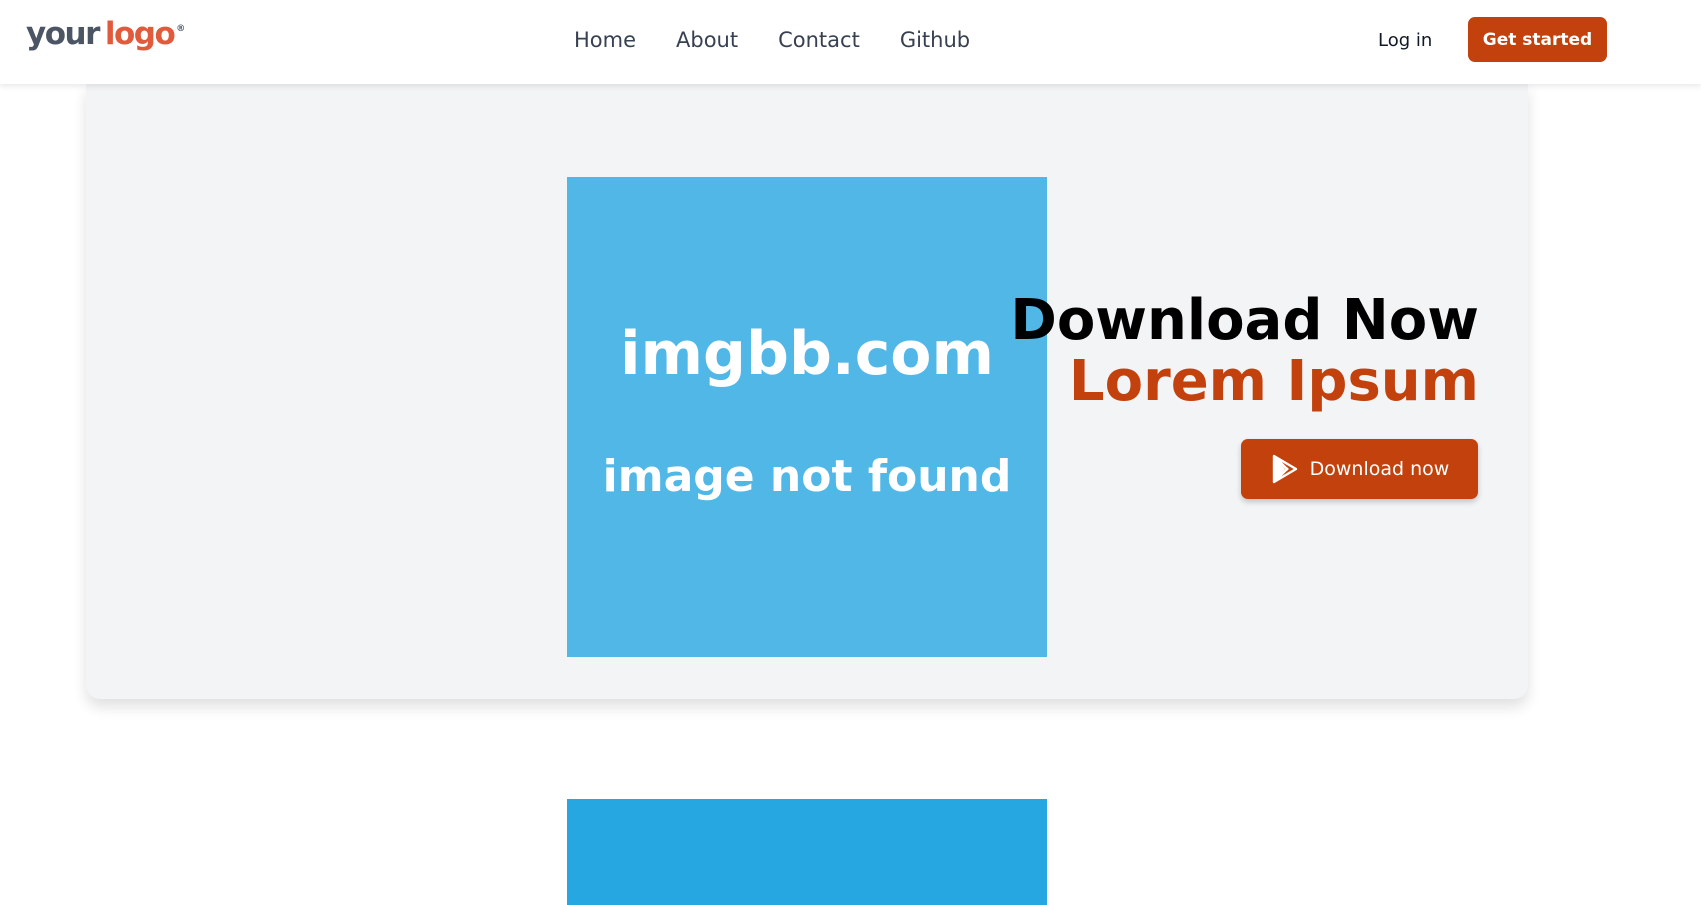 The height and width of the screenshot is (905, 1701). I want to click on hero-image-placeholder: imgbb.com image not found, so click(807, 417).